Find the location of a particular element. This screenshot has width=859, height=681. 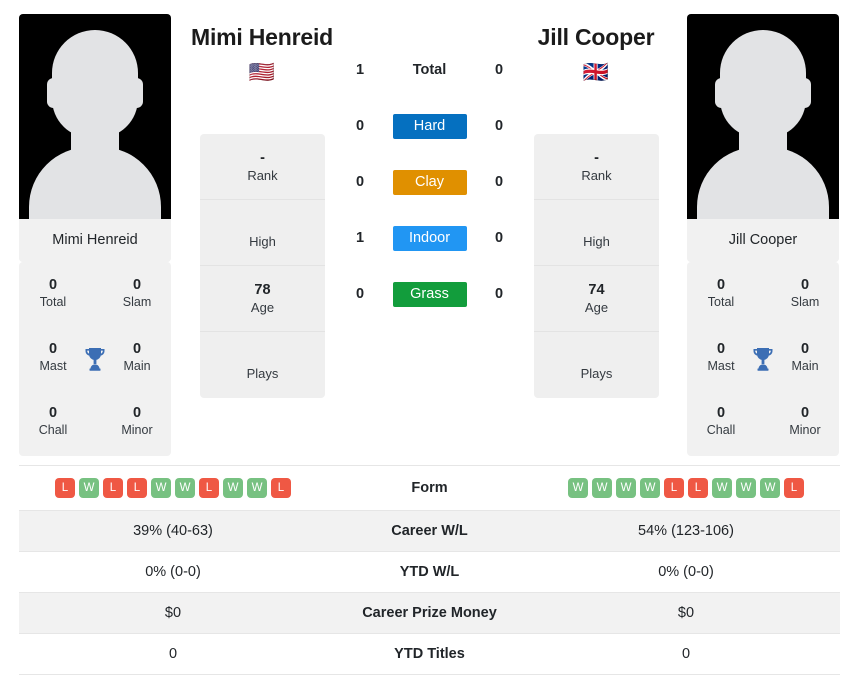

career-prize-money-right: $0 is located at coordinates (686, 613).